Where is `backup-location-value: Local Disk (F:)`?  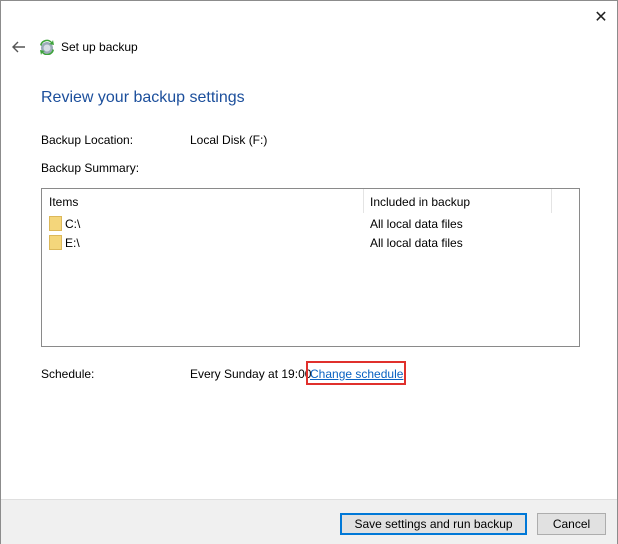 backup-location-value: Local Disk (F:) is located at coordinates (229, 140).